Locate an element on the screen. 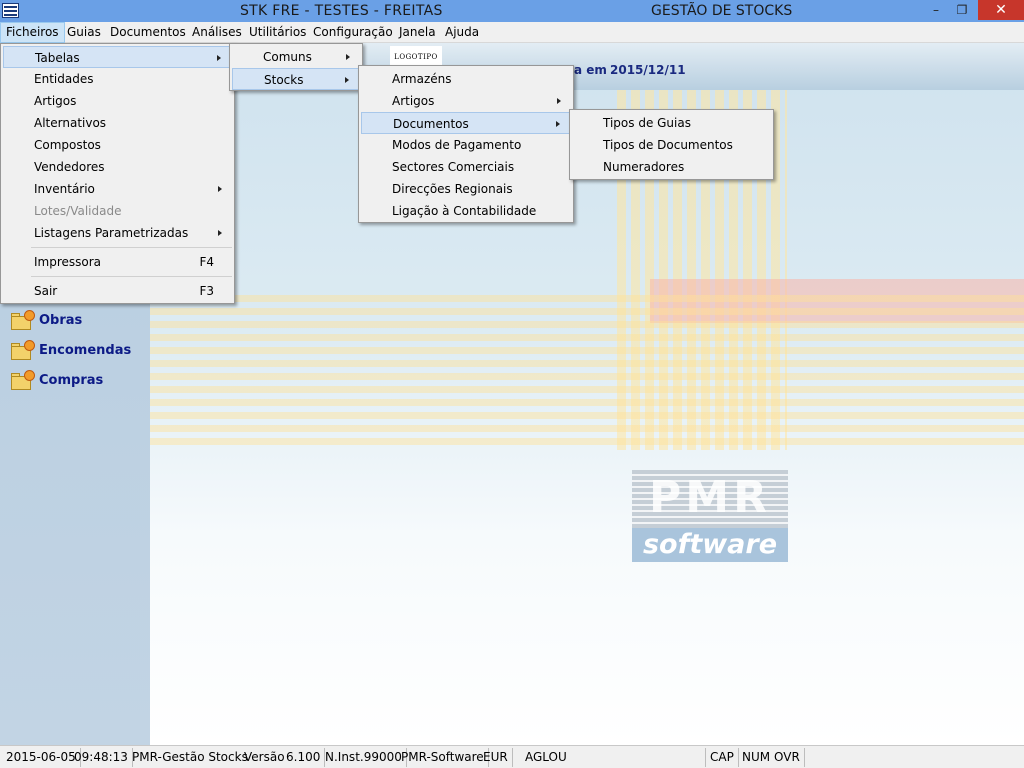  menu-item-label: Comuns is located at coordinates (287, 57).